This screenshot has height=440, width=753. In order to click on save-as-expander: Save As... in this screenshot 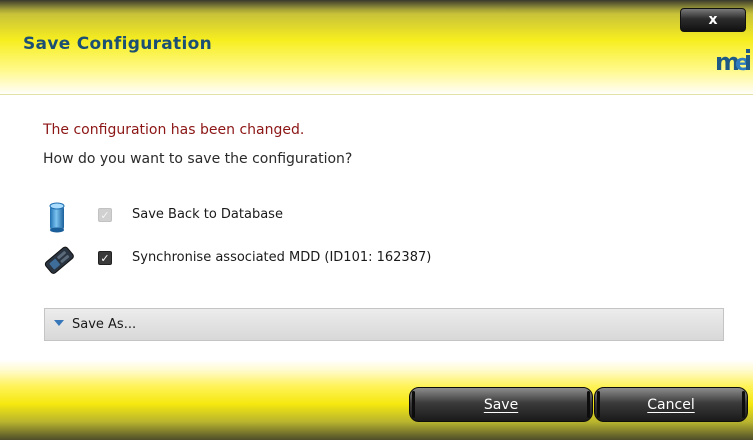, I will do `click(384, 324)`.